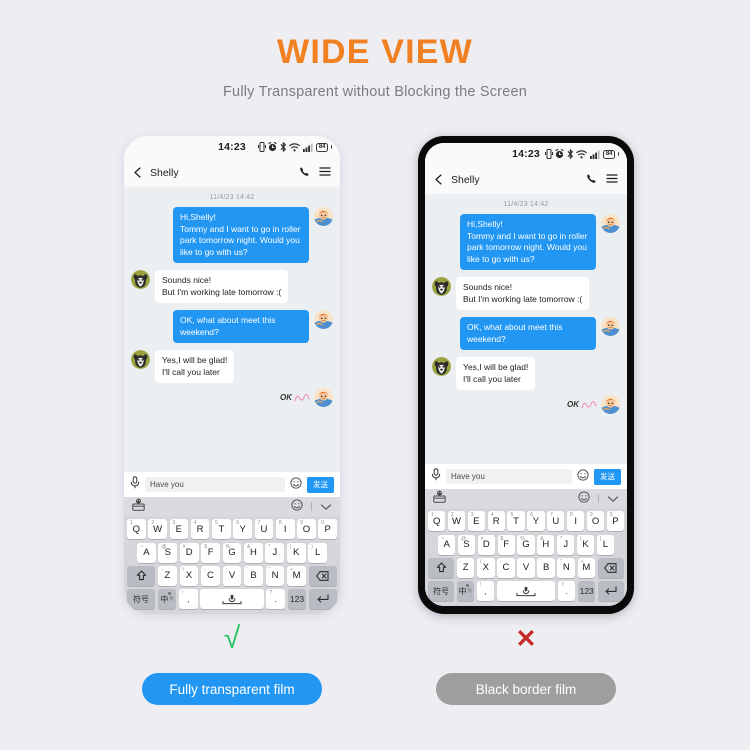 The image size is (750, 750). Describe the element at coordinates (232, 599) in the screenshot. I see `space-key` at that location.